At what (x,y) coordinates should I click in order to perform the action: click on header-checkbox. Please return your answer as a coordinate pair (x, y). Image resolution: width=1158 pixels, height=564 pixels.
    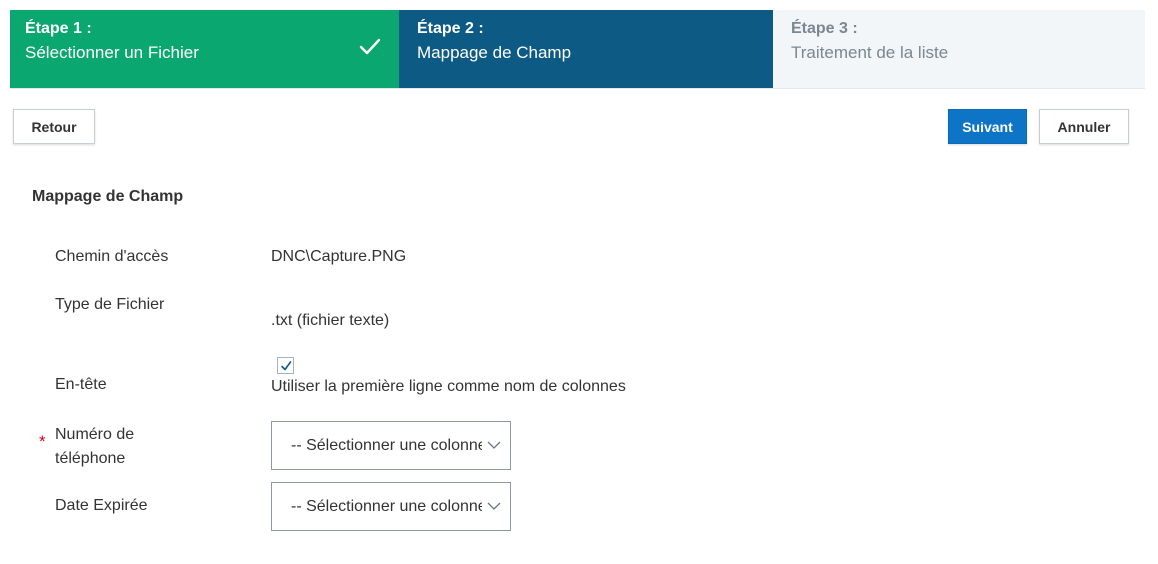
    Looking at the image, I should click on (285, 365).